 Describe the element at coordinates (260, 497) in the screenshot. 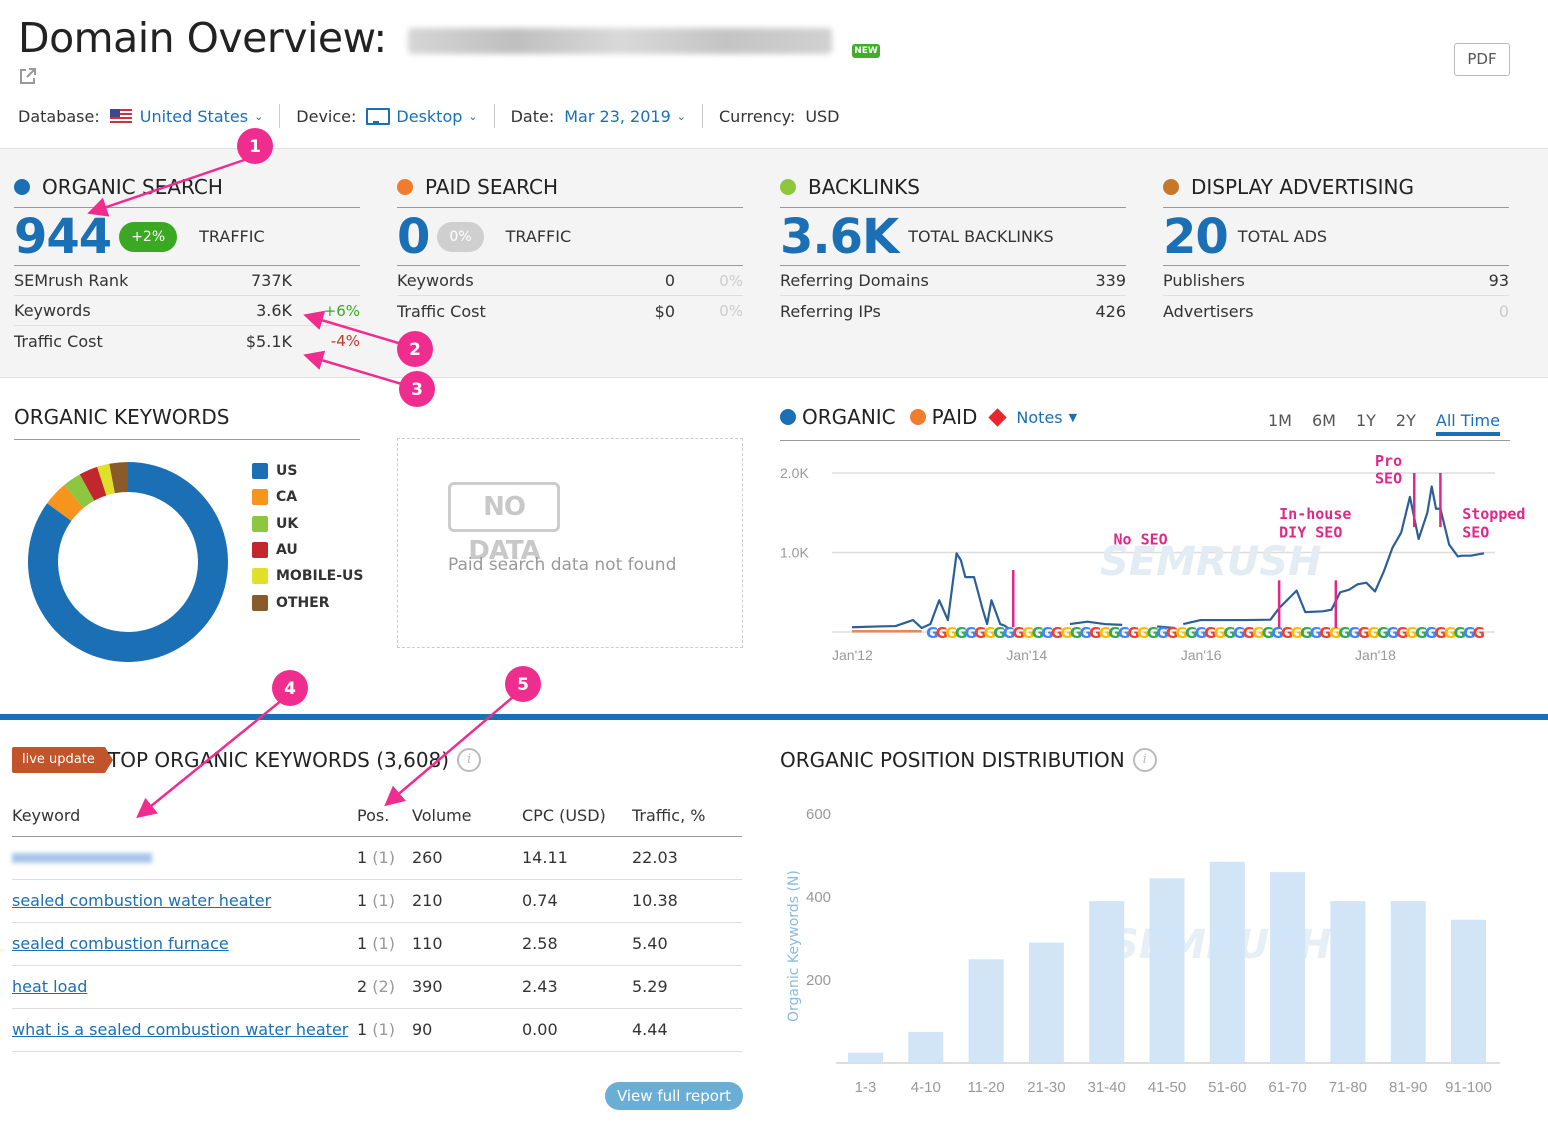

I see `legend-swatch` at that location.